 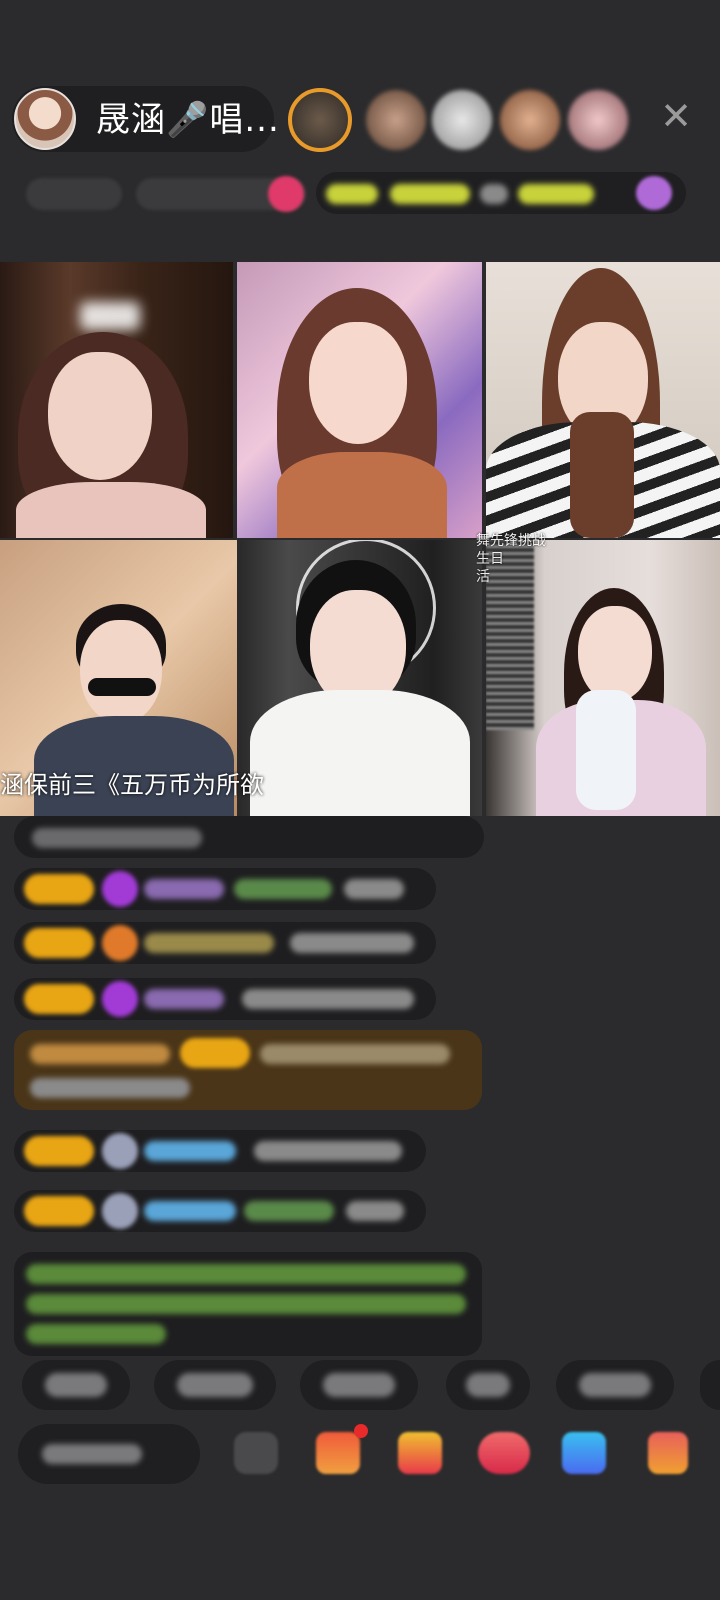 What do you see at coordinates (504, 1453) in the screenshot?
I see `lucky-bag-icon` at bounding box center [504, 1453].